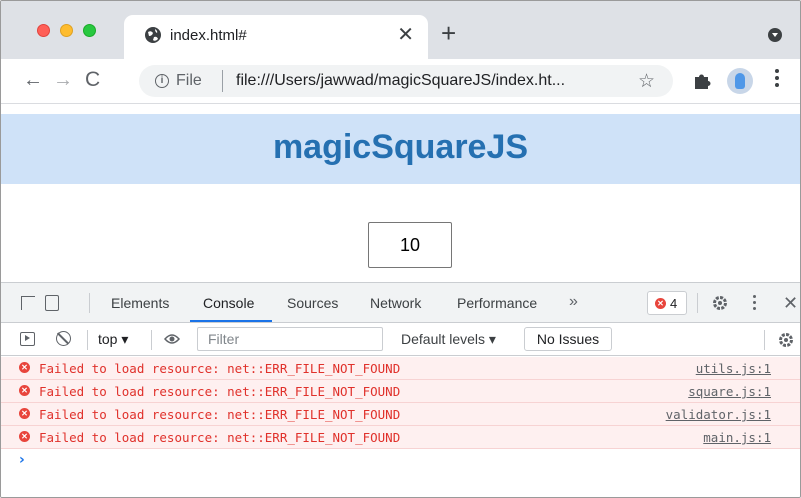 This screenshot has height=498, width=801. Describe the element at coordinates (92, 80) in the screenshot. I see `reload-button: C` at that location.